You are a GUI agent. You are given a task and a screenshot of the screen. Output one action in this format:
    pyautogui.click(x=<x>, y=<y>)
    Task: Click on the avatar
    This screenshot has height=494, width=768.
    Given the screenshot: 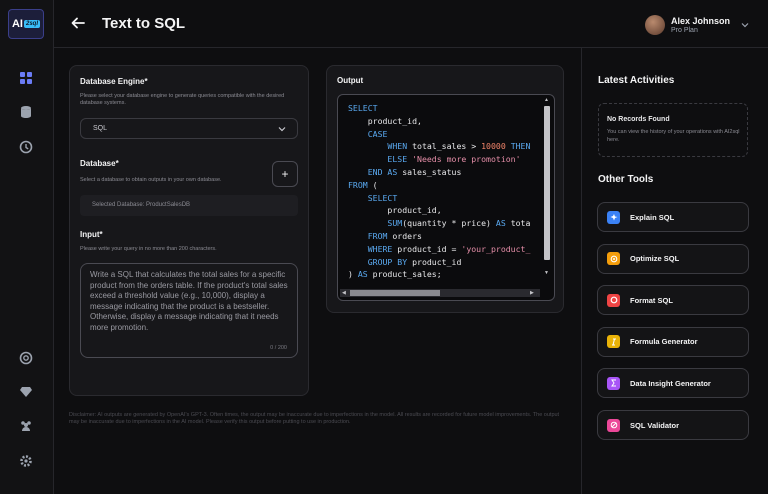 What is the action you would take?
    pyautogui.click(x=654, y=25)
    